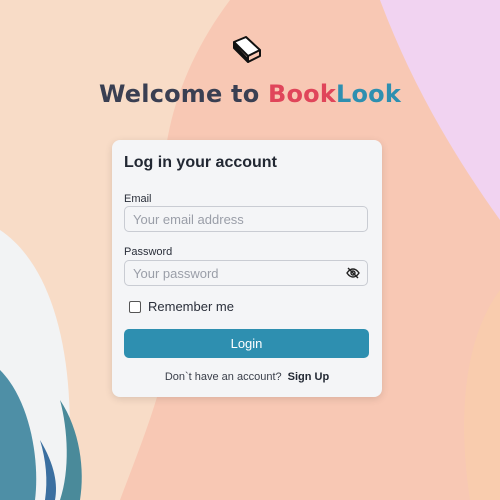  What do you see at coordinates (353, 273) in the screenshot?
I see `eye-off-icon` at bounding box center [353, 273].